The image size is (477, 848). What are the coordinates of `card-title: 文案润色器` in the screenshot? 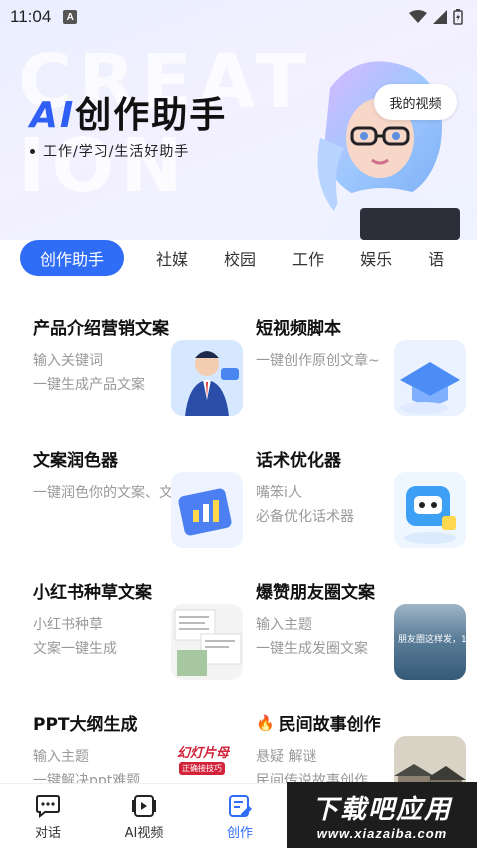 It's located at (75, 461).